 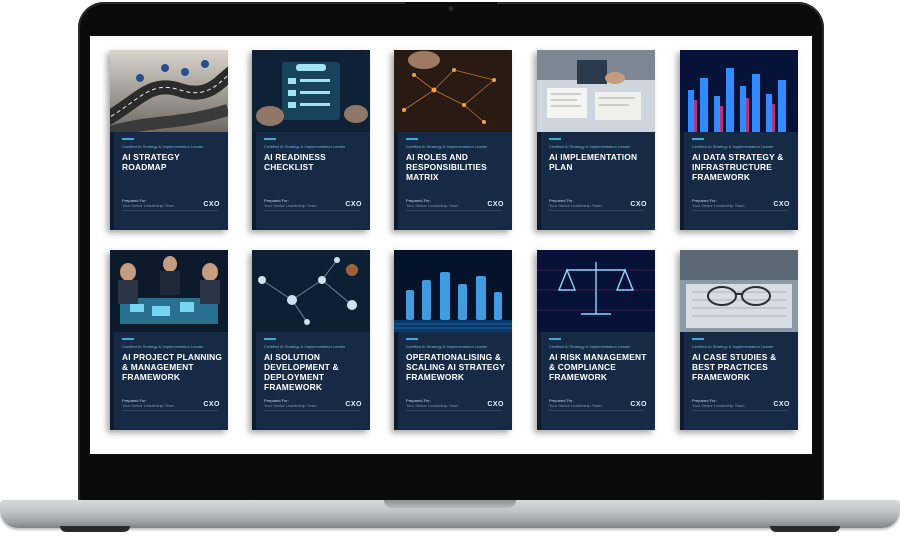 I want to click on winding-road-with-map-pins-photo, so click(x=169, y=91).